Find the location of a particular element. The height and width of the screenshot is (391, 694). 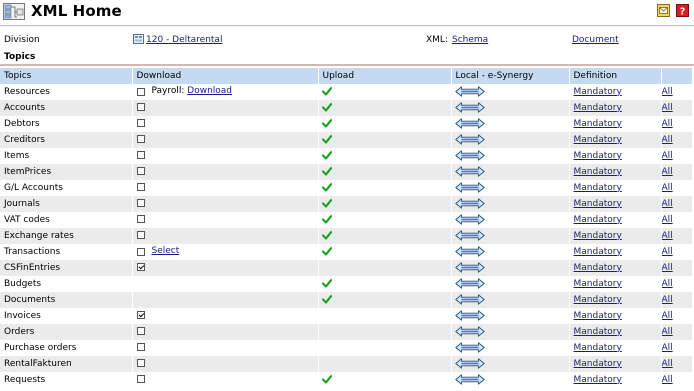

envelope-icon is located at coordinates (663, 10).